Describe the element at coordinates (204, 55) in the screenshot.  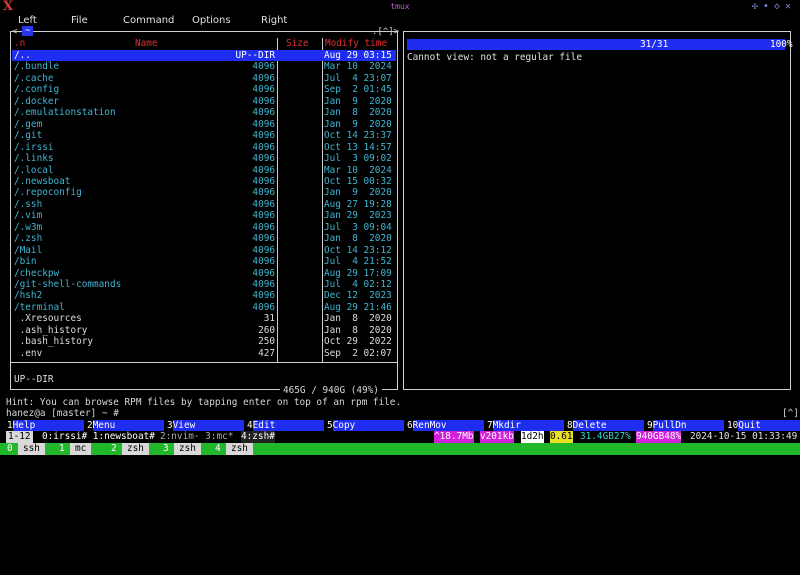
I see `file-row: /.. UP--DIR Aug 29 03:15` at that location.